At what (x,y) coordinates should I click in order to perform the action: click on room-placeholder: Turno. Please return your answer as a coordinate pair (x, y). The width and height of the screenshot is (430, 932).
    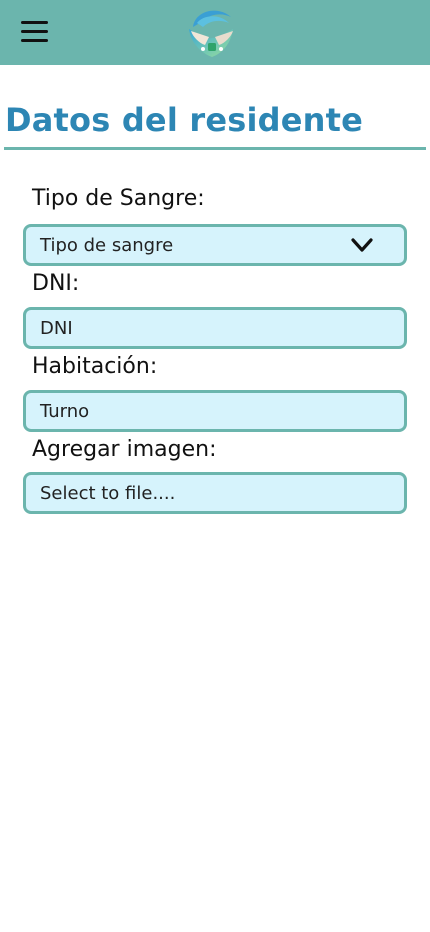
    Looking at the image, I should click on (65, 411).